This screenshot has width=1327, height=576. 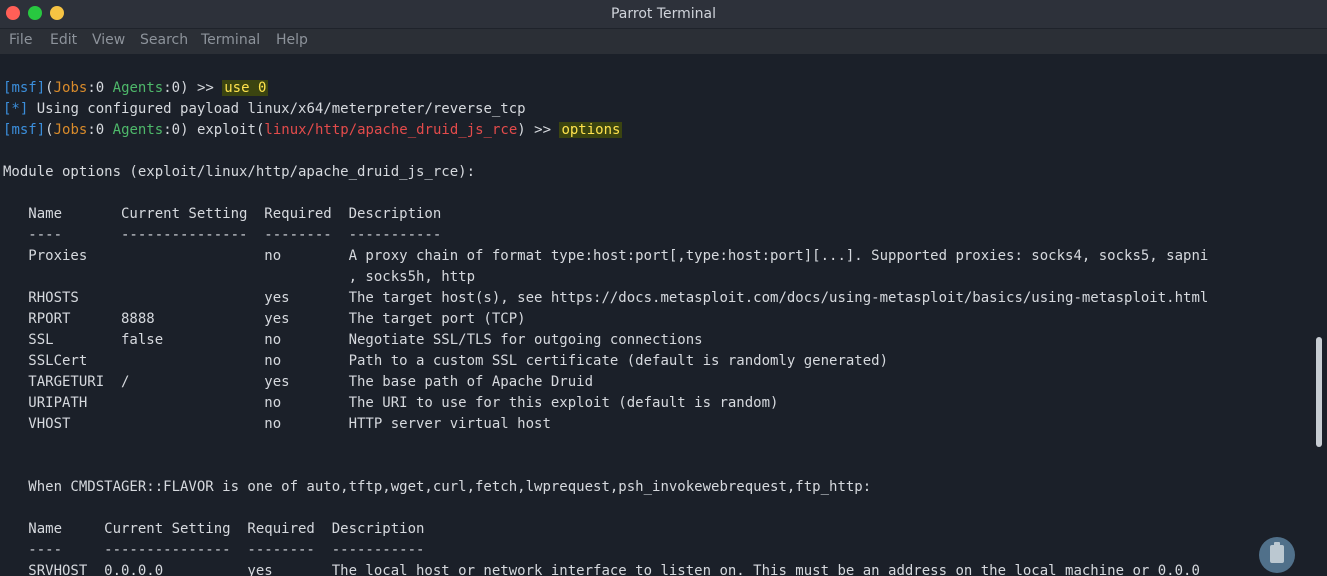 What do you see at coordinates (663, 41) in the screenshot?
I see `menu-bar: File Edit View Search Terminal Help` at bounding box center [663, 41].